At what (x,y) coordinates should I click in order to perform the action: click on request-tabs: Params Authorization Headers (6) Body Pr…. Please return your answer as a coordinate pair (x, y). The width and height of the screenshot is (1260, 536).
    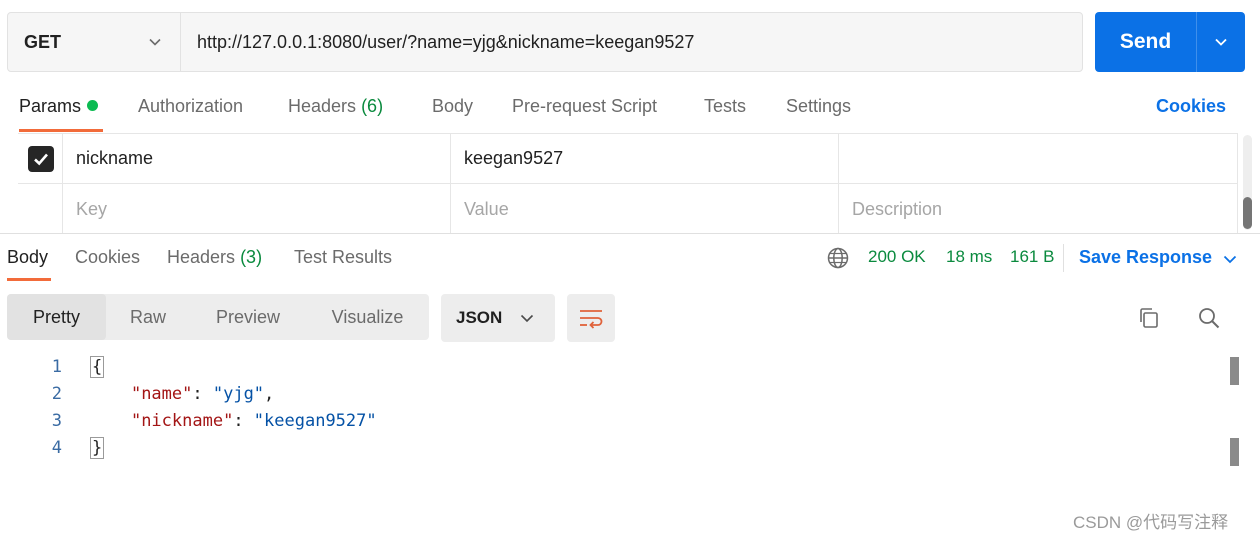
    Looking at the image, I should click on (630, 109).